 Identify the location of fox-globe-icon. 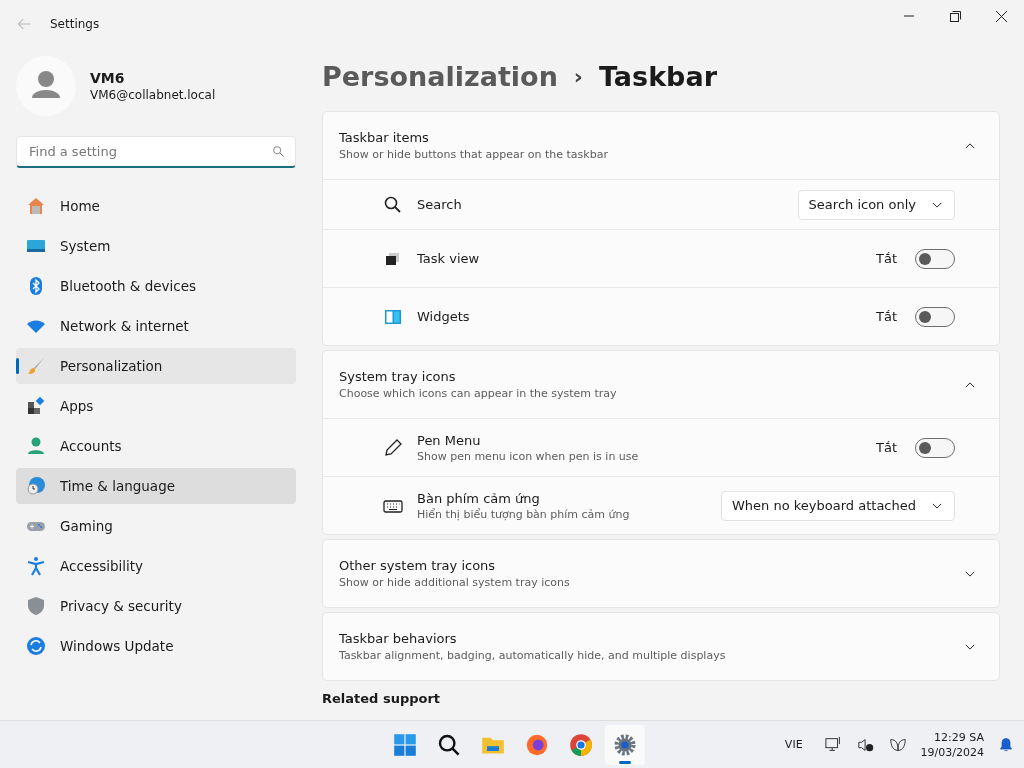
(537, 745).